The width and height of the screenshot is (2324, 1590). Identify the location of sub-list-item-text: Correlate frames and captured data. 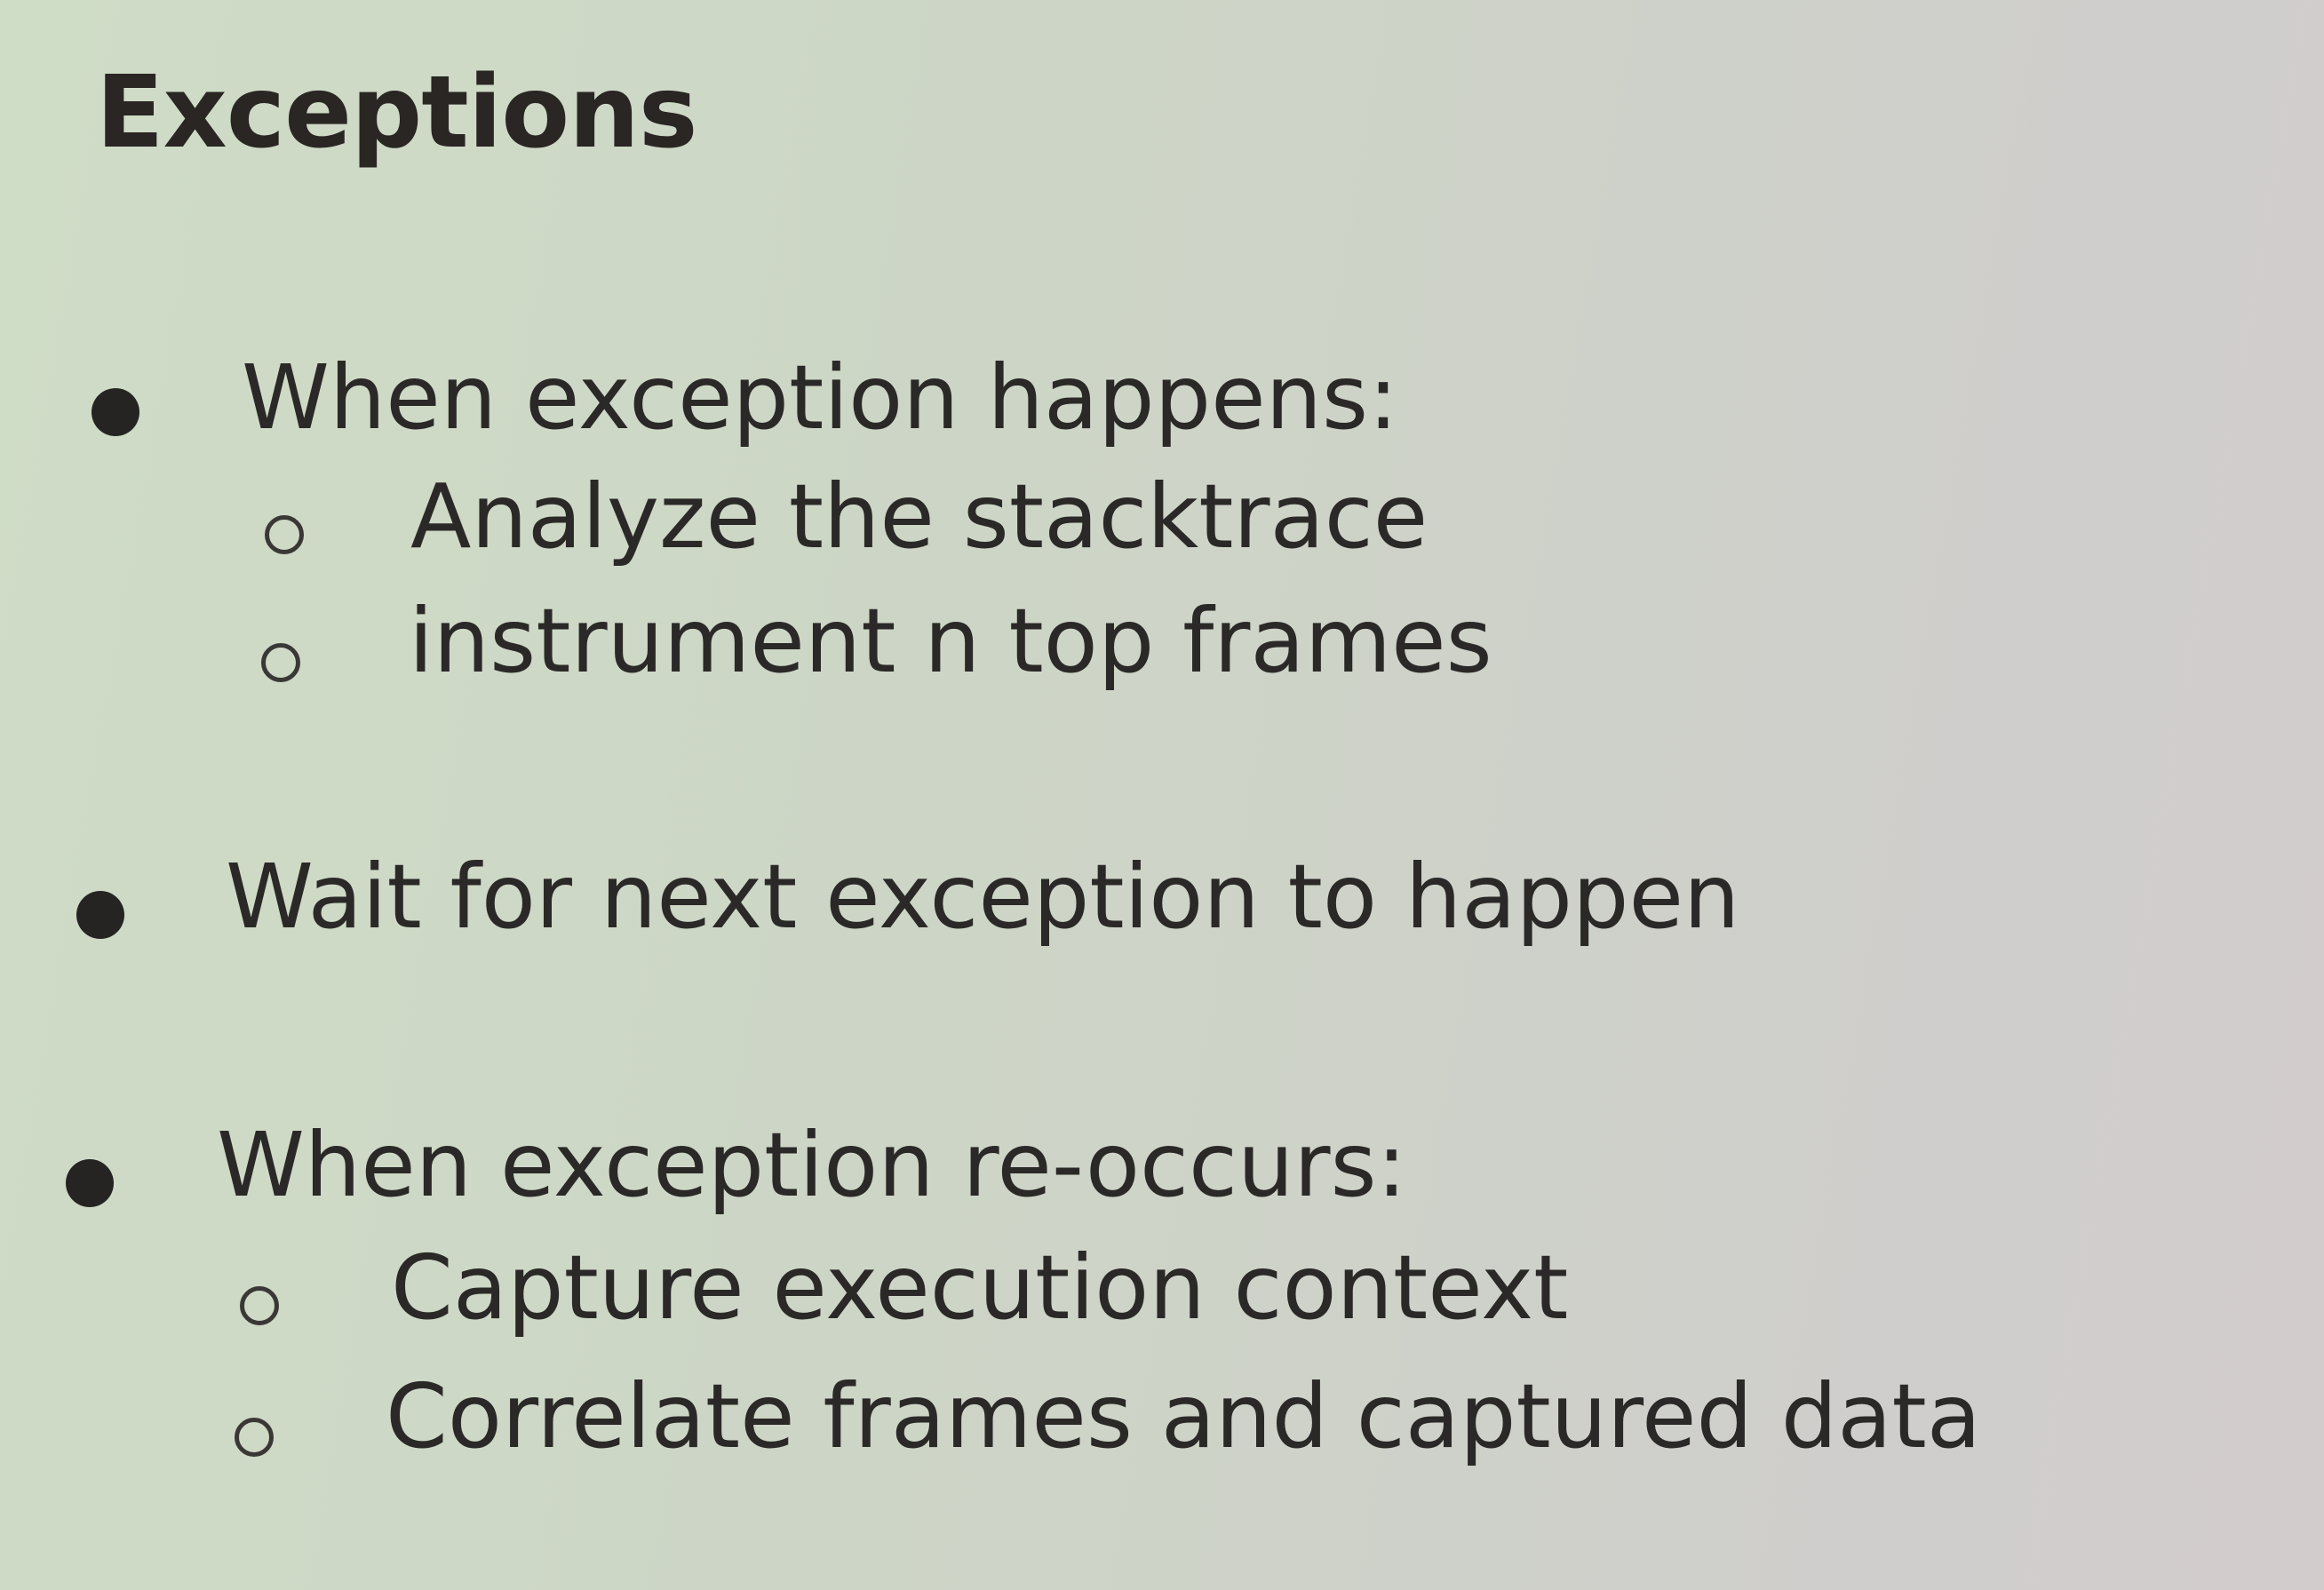
(1183, 1416).